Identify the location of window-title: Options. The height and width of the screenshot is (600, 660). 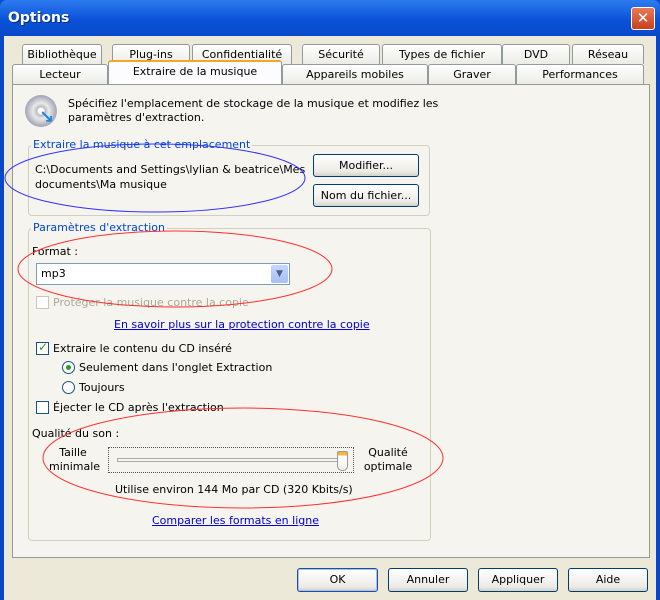
(39, 18).